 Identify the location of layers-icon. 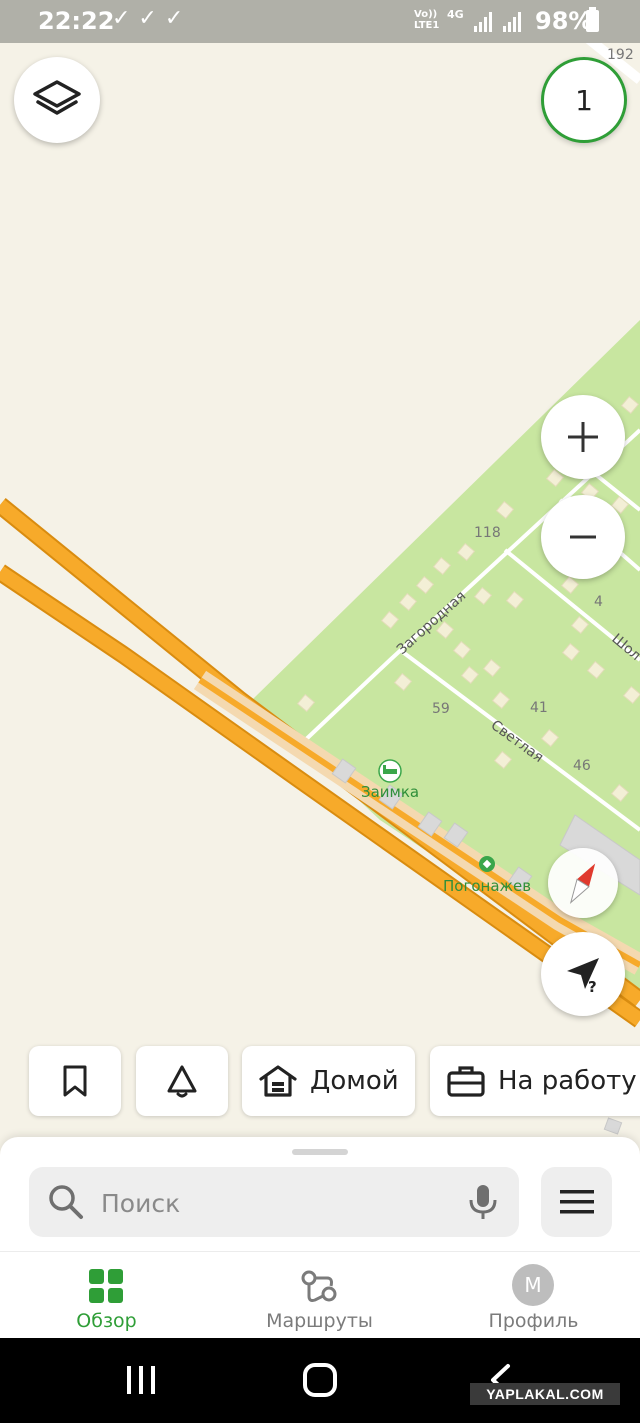
(57, 97).